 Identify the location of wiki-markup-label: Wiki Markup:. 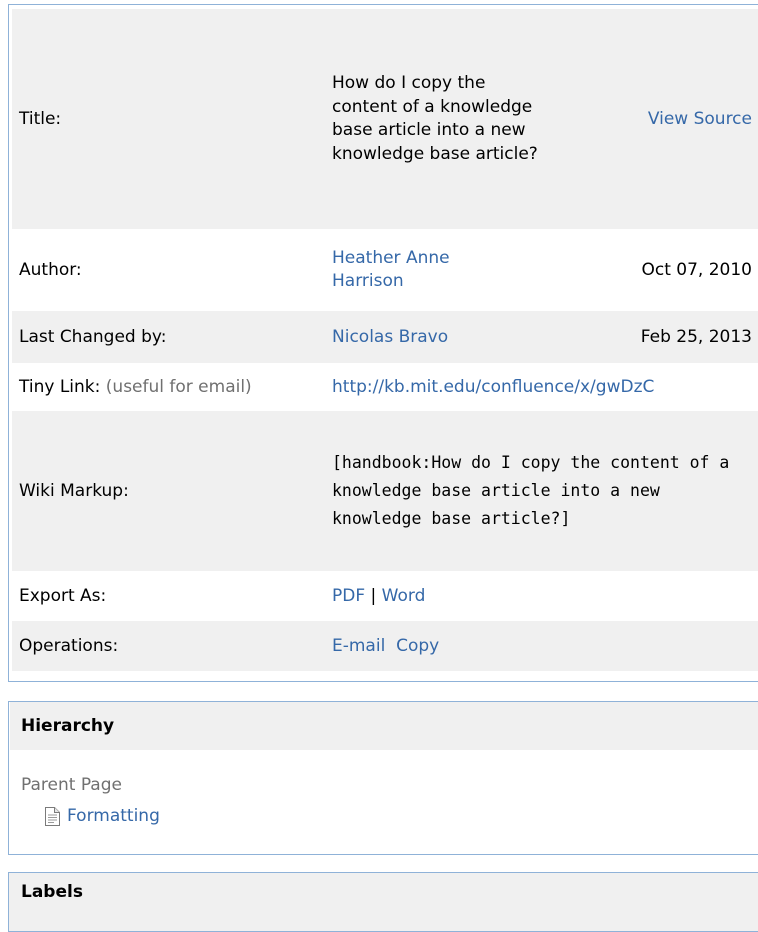
(168, 491).